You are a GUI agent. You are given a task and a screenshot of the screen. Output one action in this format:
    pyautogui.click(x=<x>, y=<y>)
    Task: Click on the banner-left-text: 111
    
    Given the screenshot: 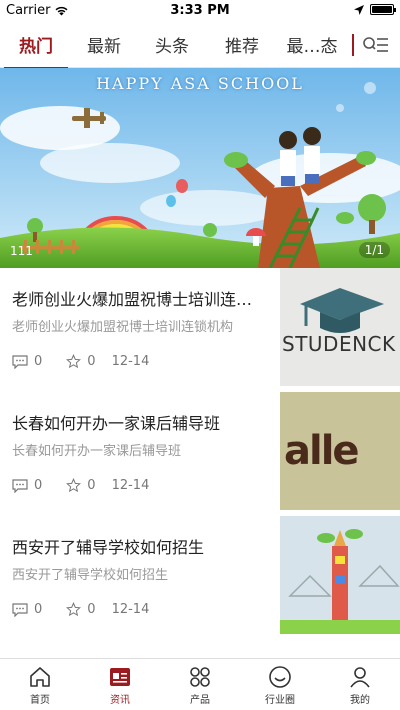 What is the action you would take?
    pyautogui.click(x=21, y=251)
    